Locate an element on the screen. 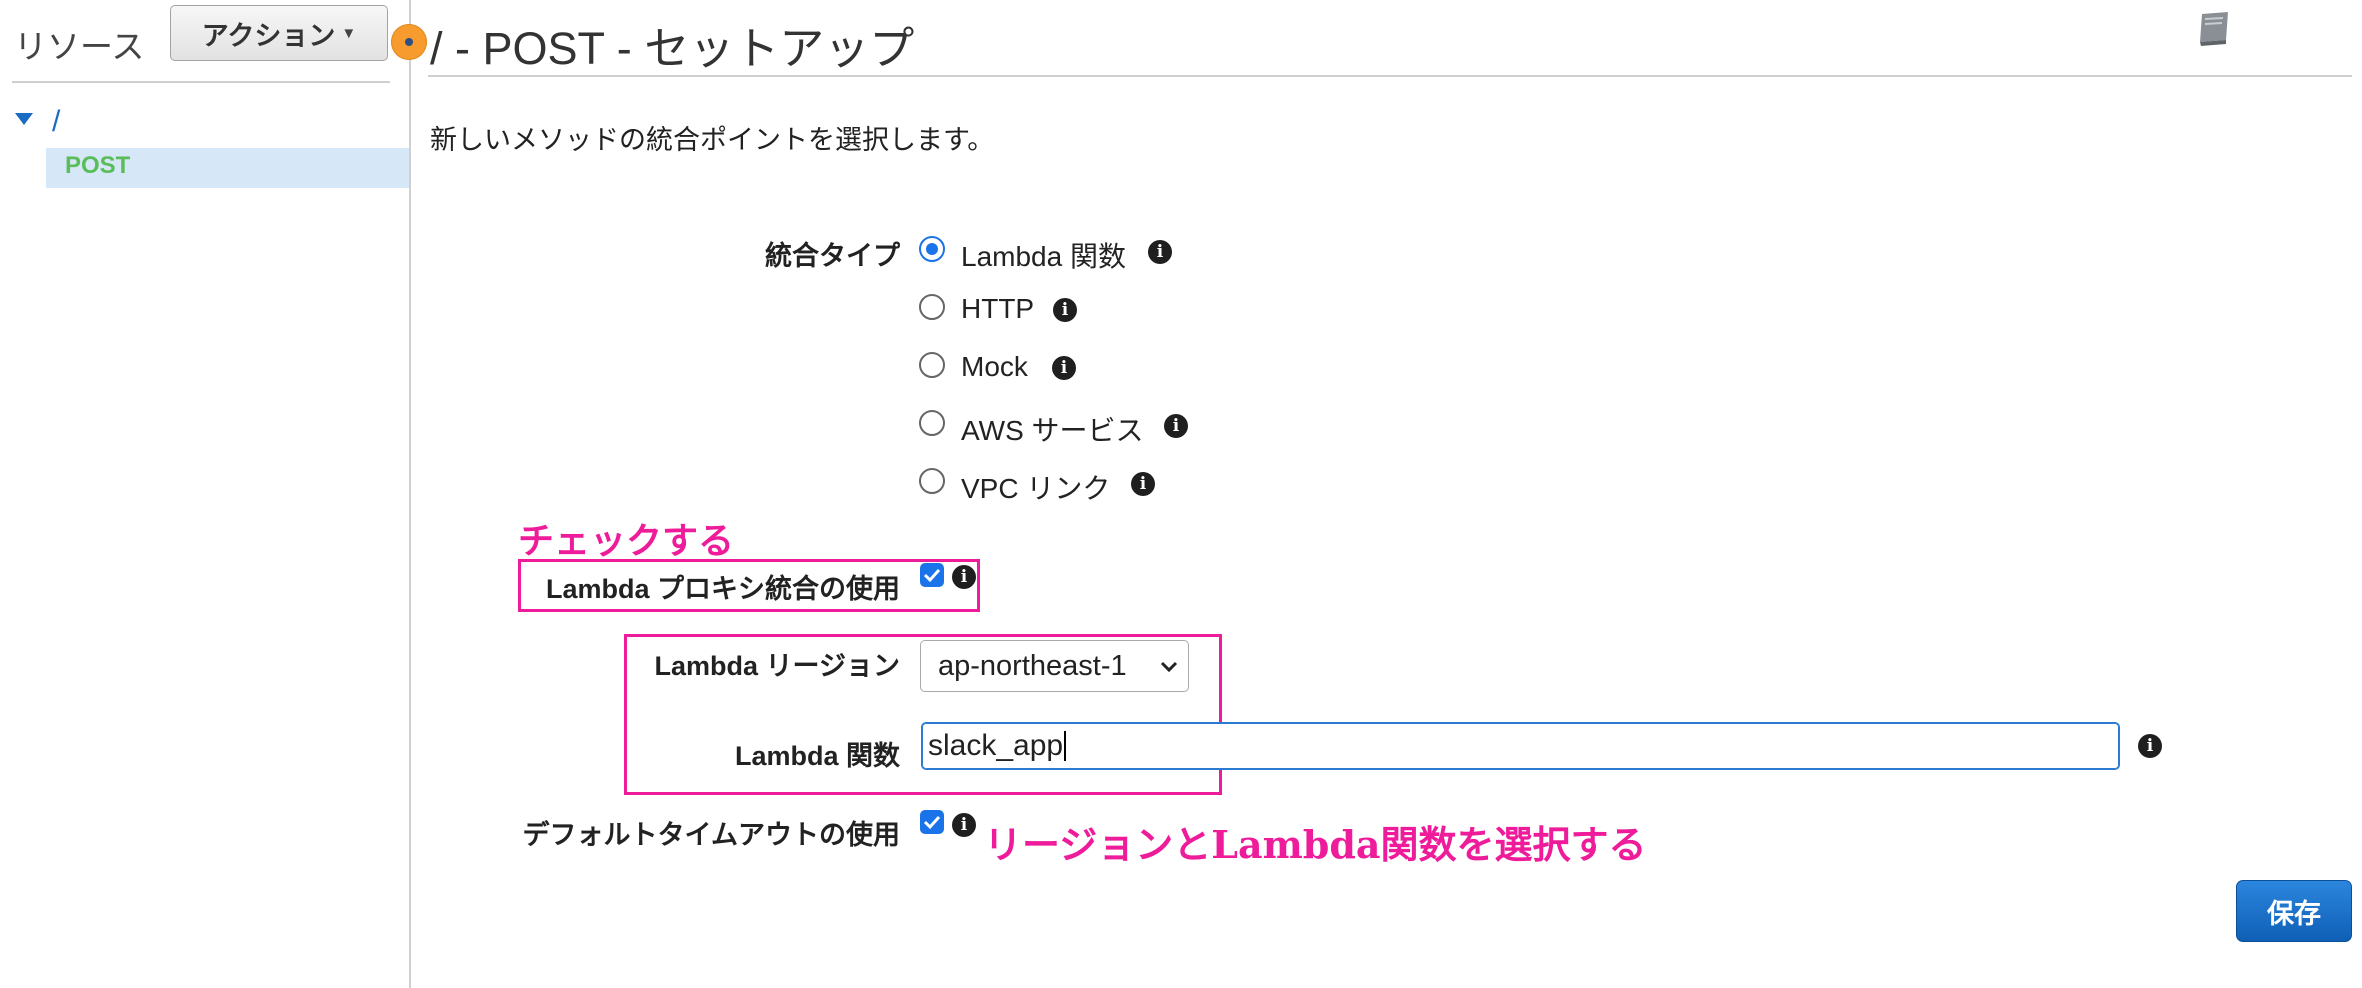 The width and height of the screenshot is (2362, 988). tree-item-root: / is located at coordinates (56, 122).